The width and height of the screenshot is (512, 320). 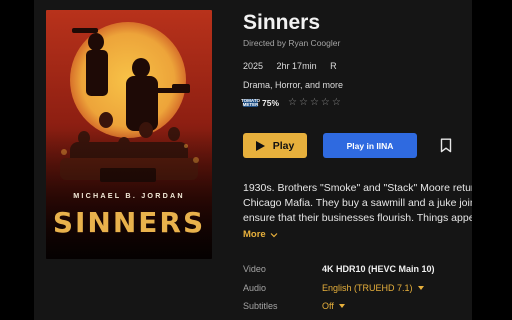 I want to click on play-in-iina-label: Play in IINA, so click(x=370, y=145).